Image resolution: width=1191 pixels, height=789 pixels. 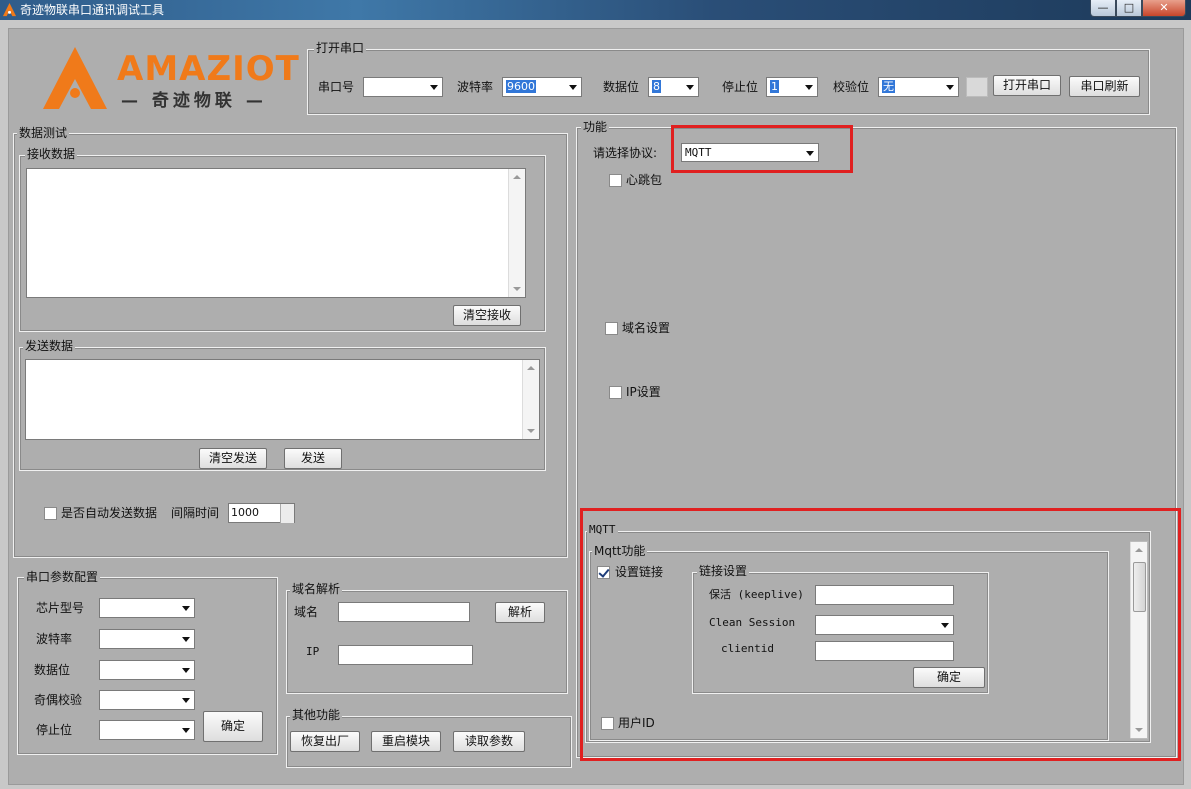 I want to click on domain-setting-checkbox, so click(x=611, y=328).